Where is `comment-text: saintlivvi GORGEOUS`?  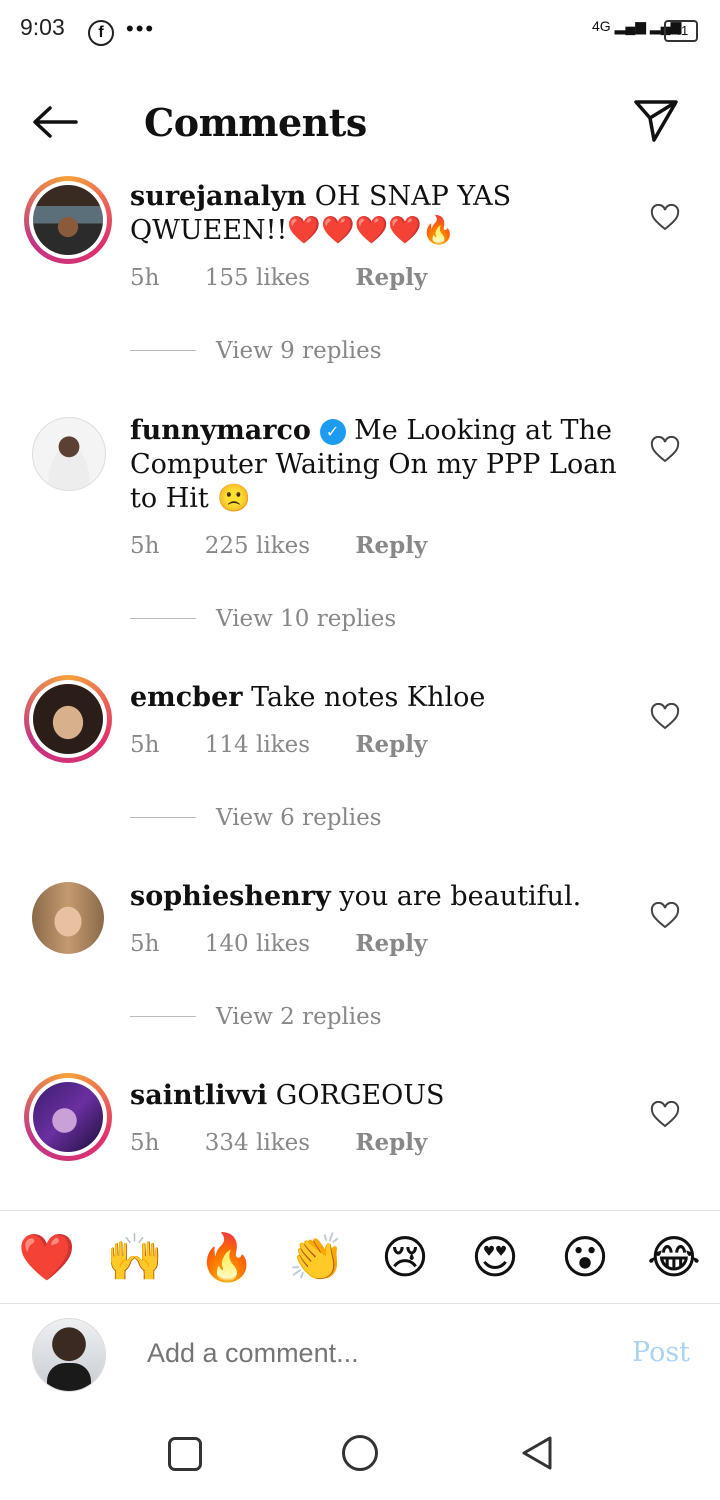 comment-text: saintlivvi GORGEOUS is located at coordinates (375, 1096).